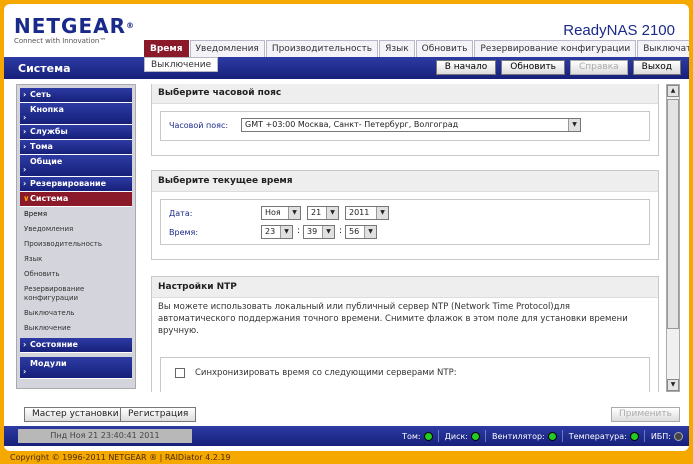  I want to click on scroll-up-icon: ▲, so click(673, 91).